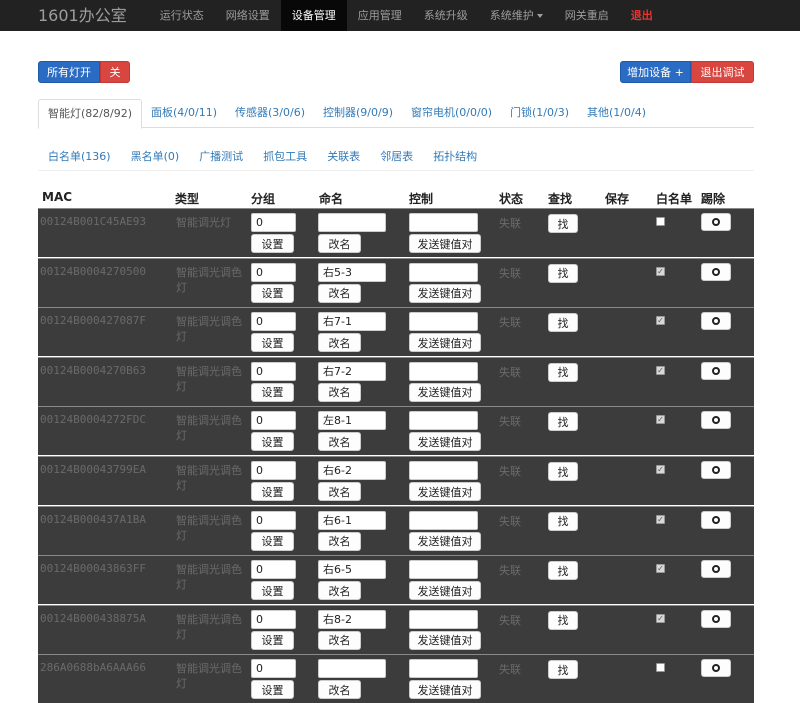  I want to click on subtab-broadcast-test: 广播测试, so click(221, 157).